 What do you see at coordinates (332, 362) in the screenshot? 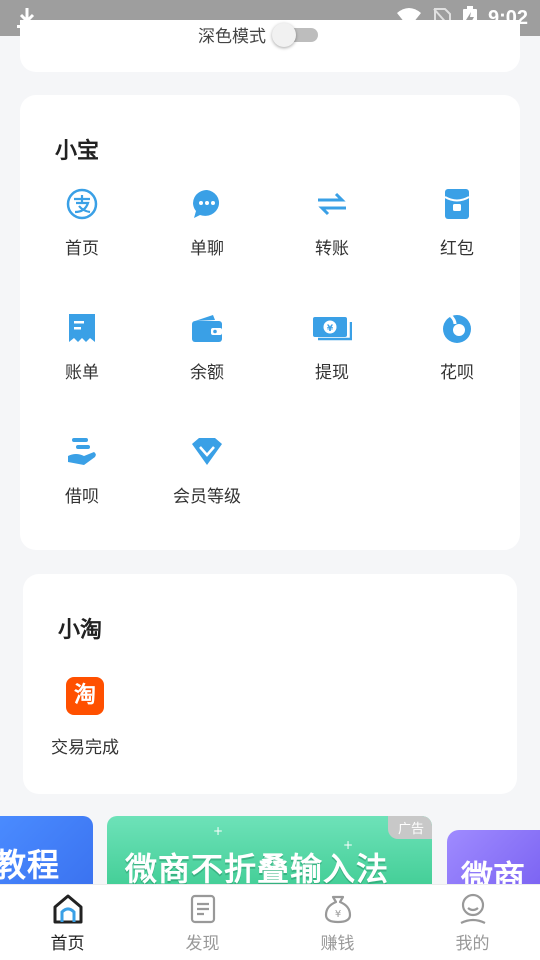
I see `xiaobao-item-withdraw: ¥ 提现` at bounding box center [332, 362].